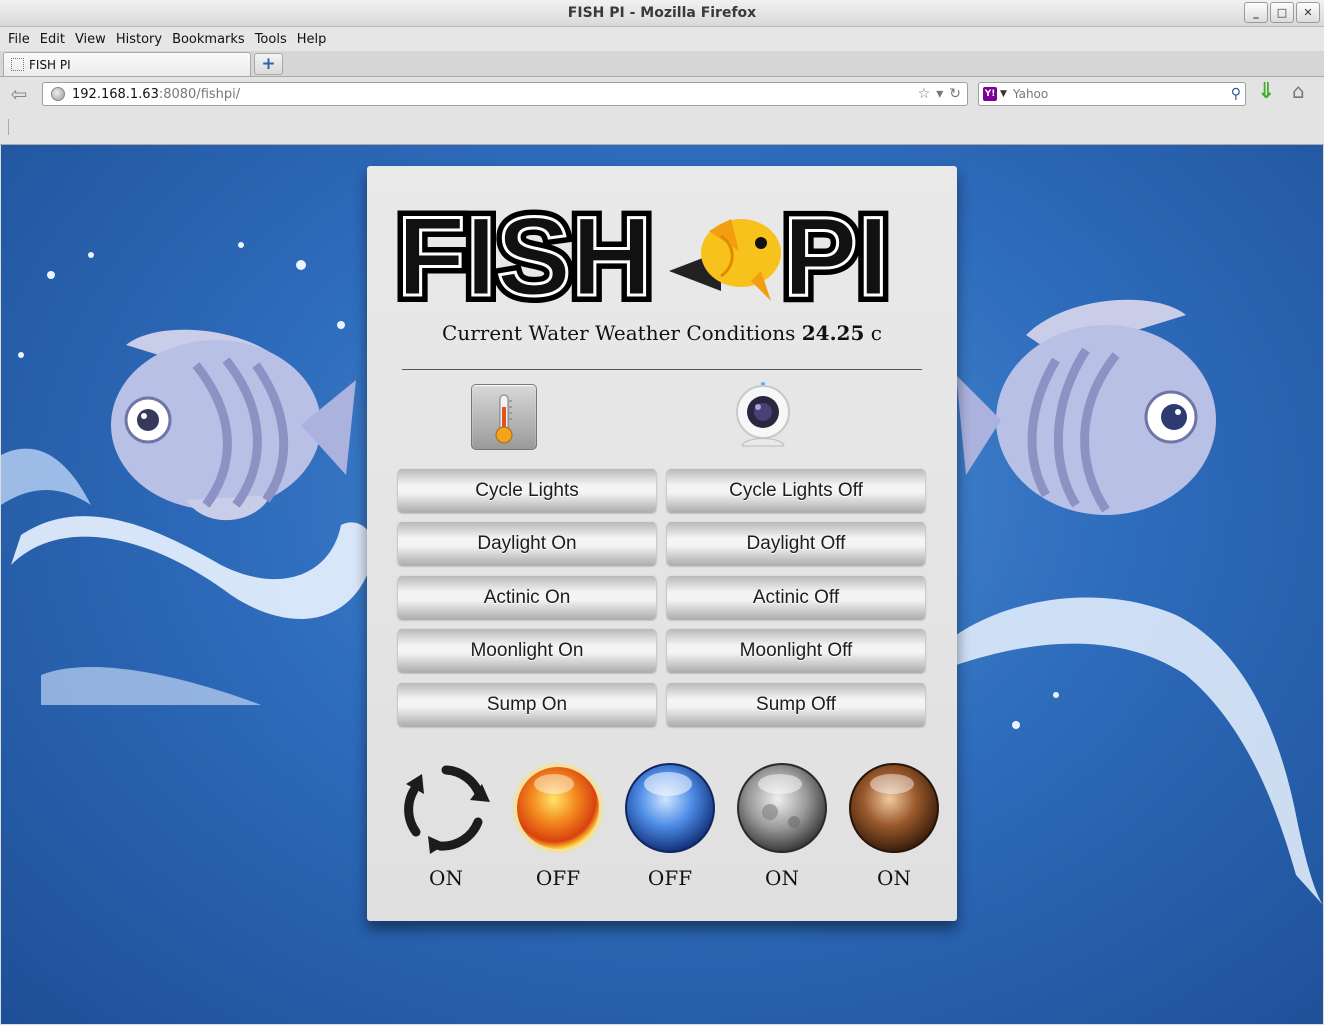 Image resolution: width=1324 pixels, height=1025 pixels. What do you see at coordinates (1003, 94) in the screenshot?
I see `engine-dropdown-icon: ▼` at bounding box center [1003, 94].